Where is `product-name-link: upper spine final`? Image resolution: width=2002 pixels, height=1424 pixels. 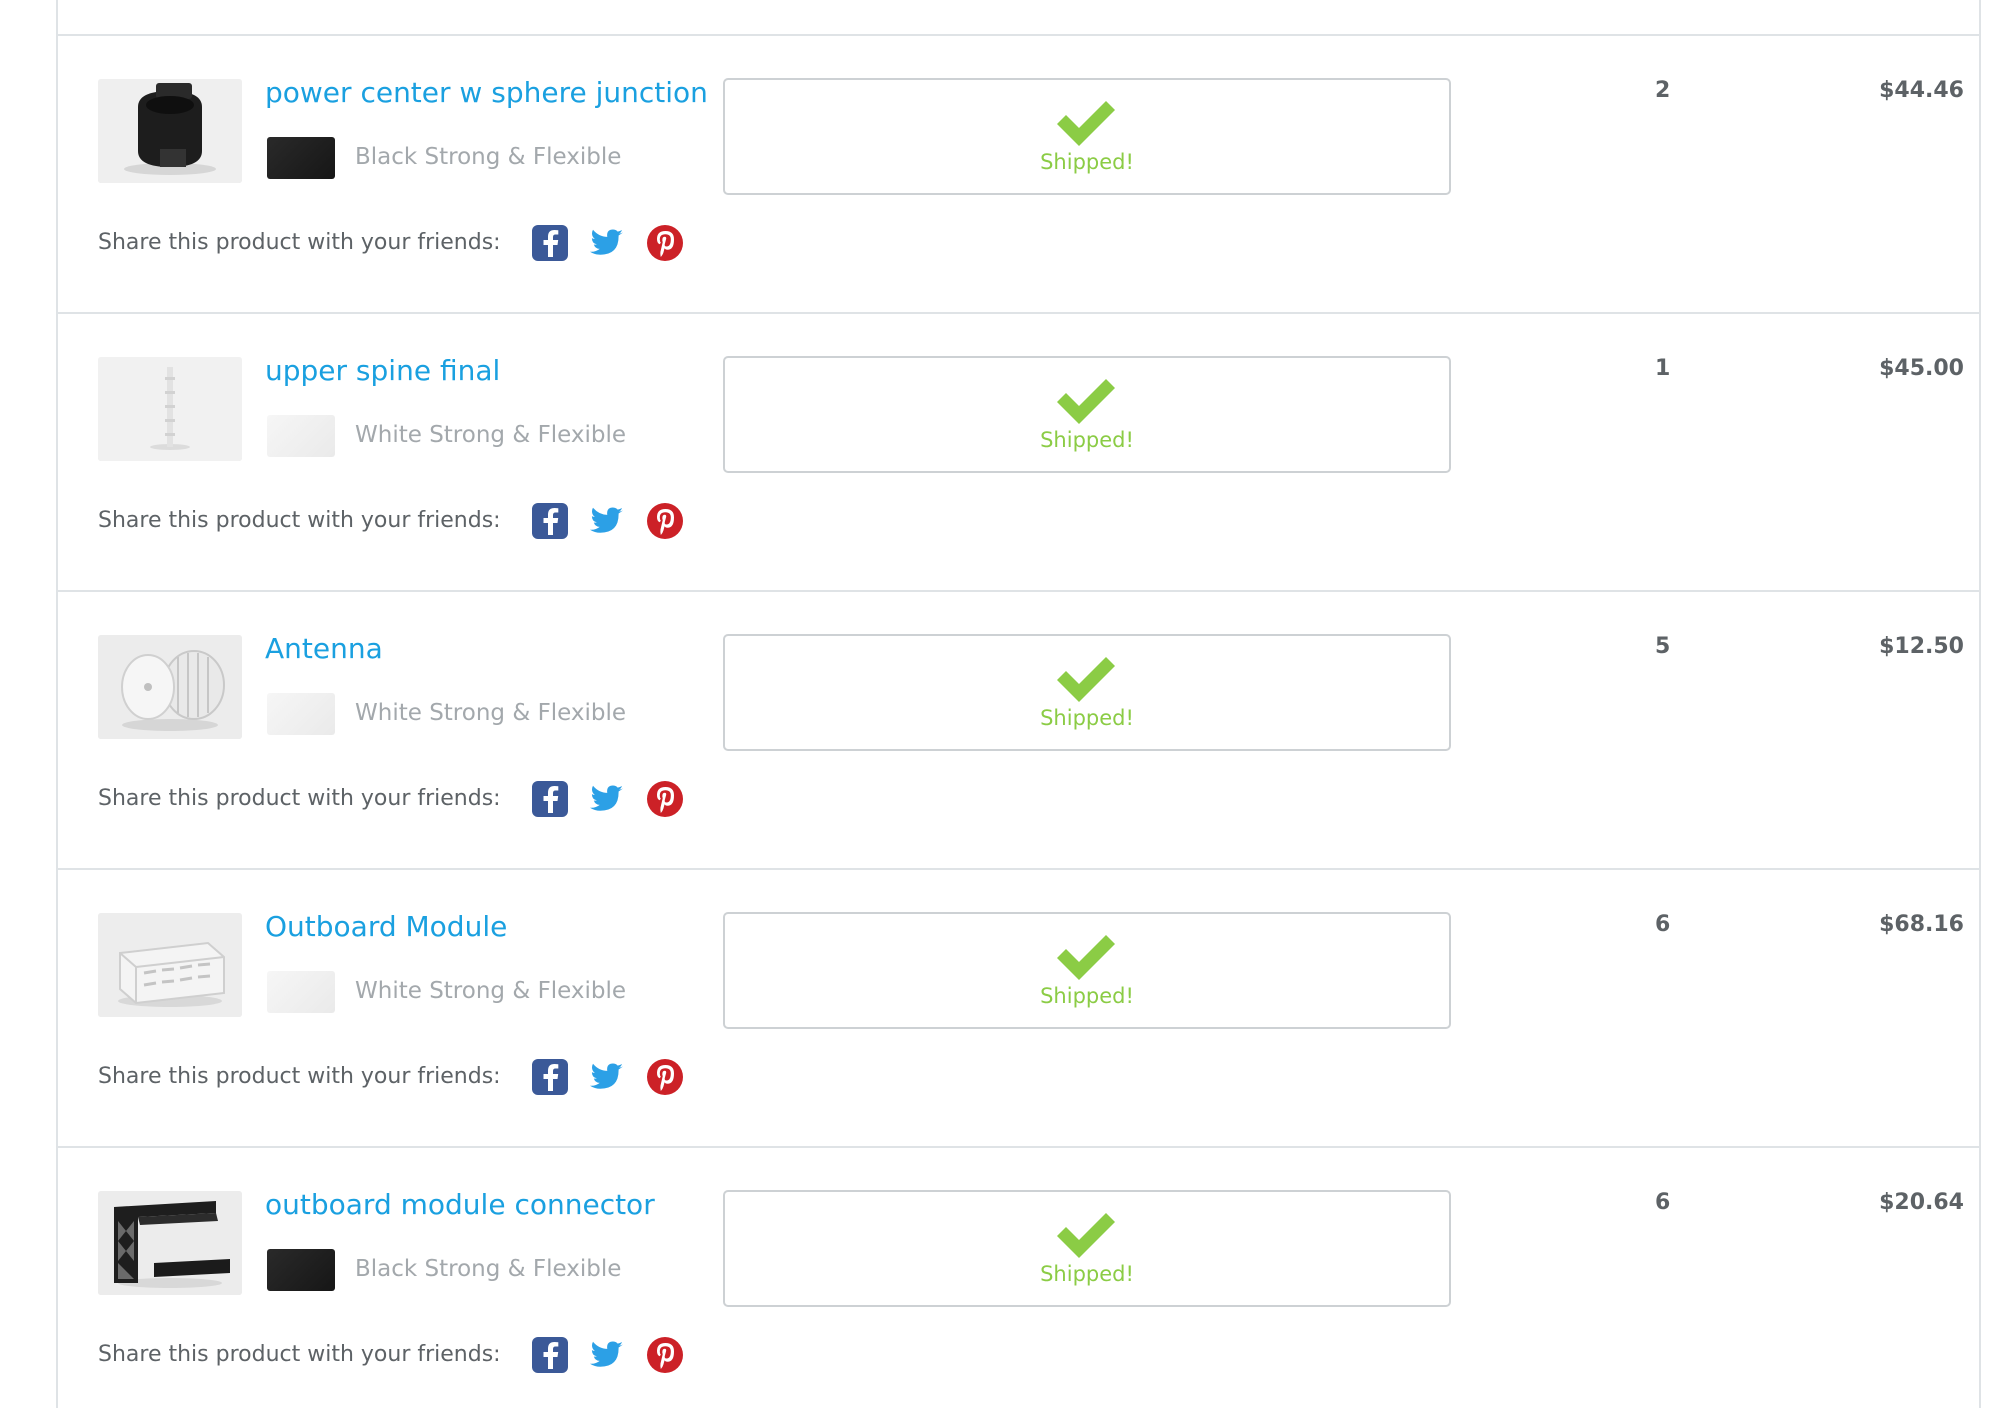
product-name-link: upper spine final is located at coordinates (382, 370).